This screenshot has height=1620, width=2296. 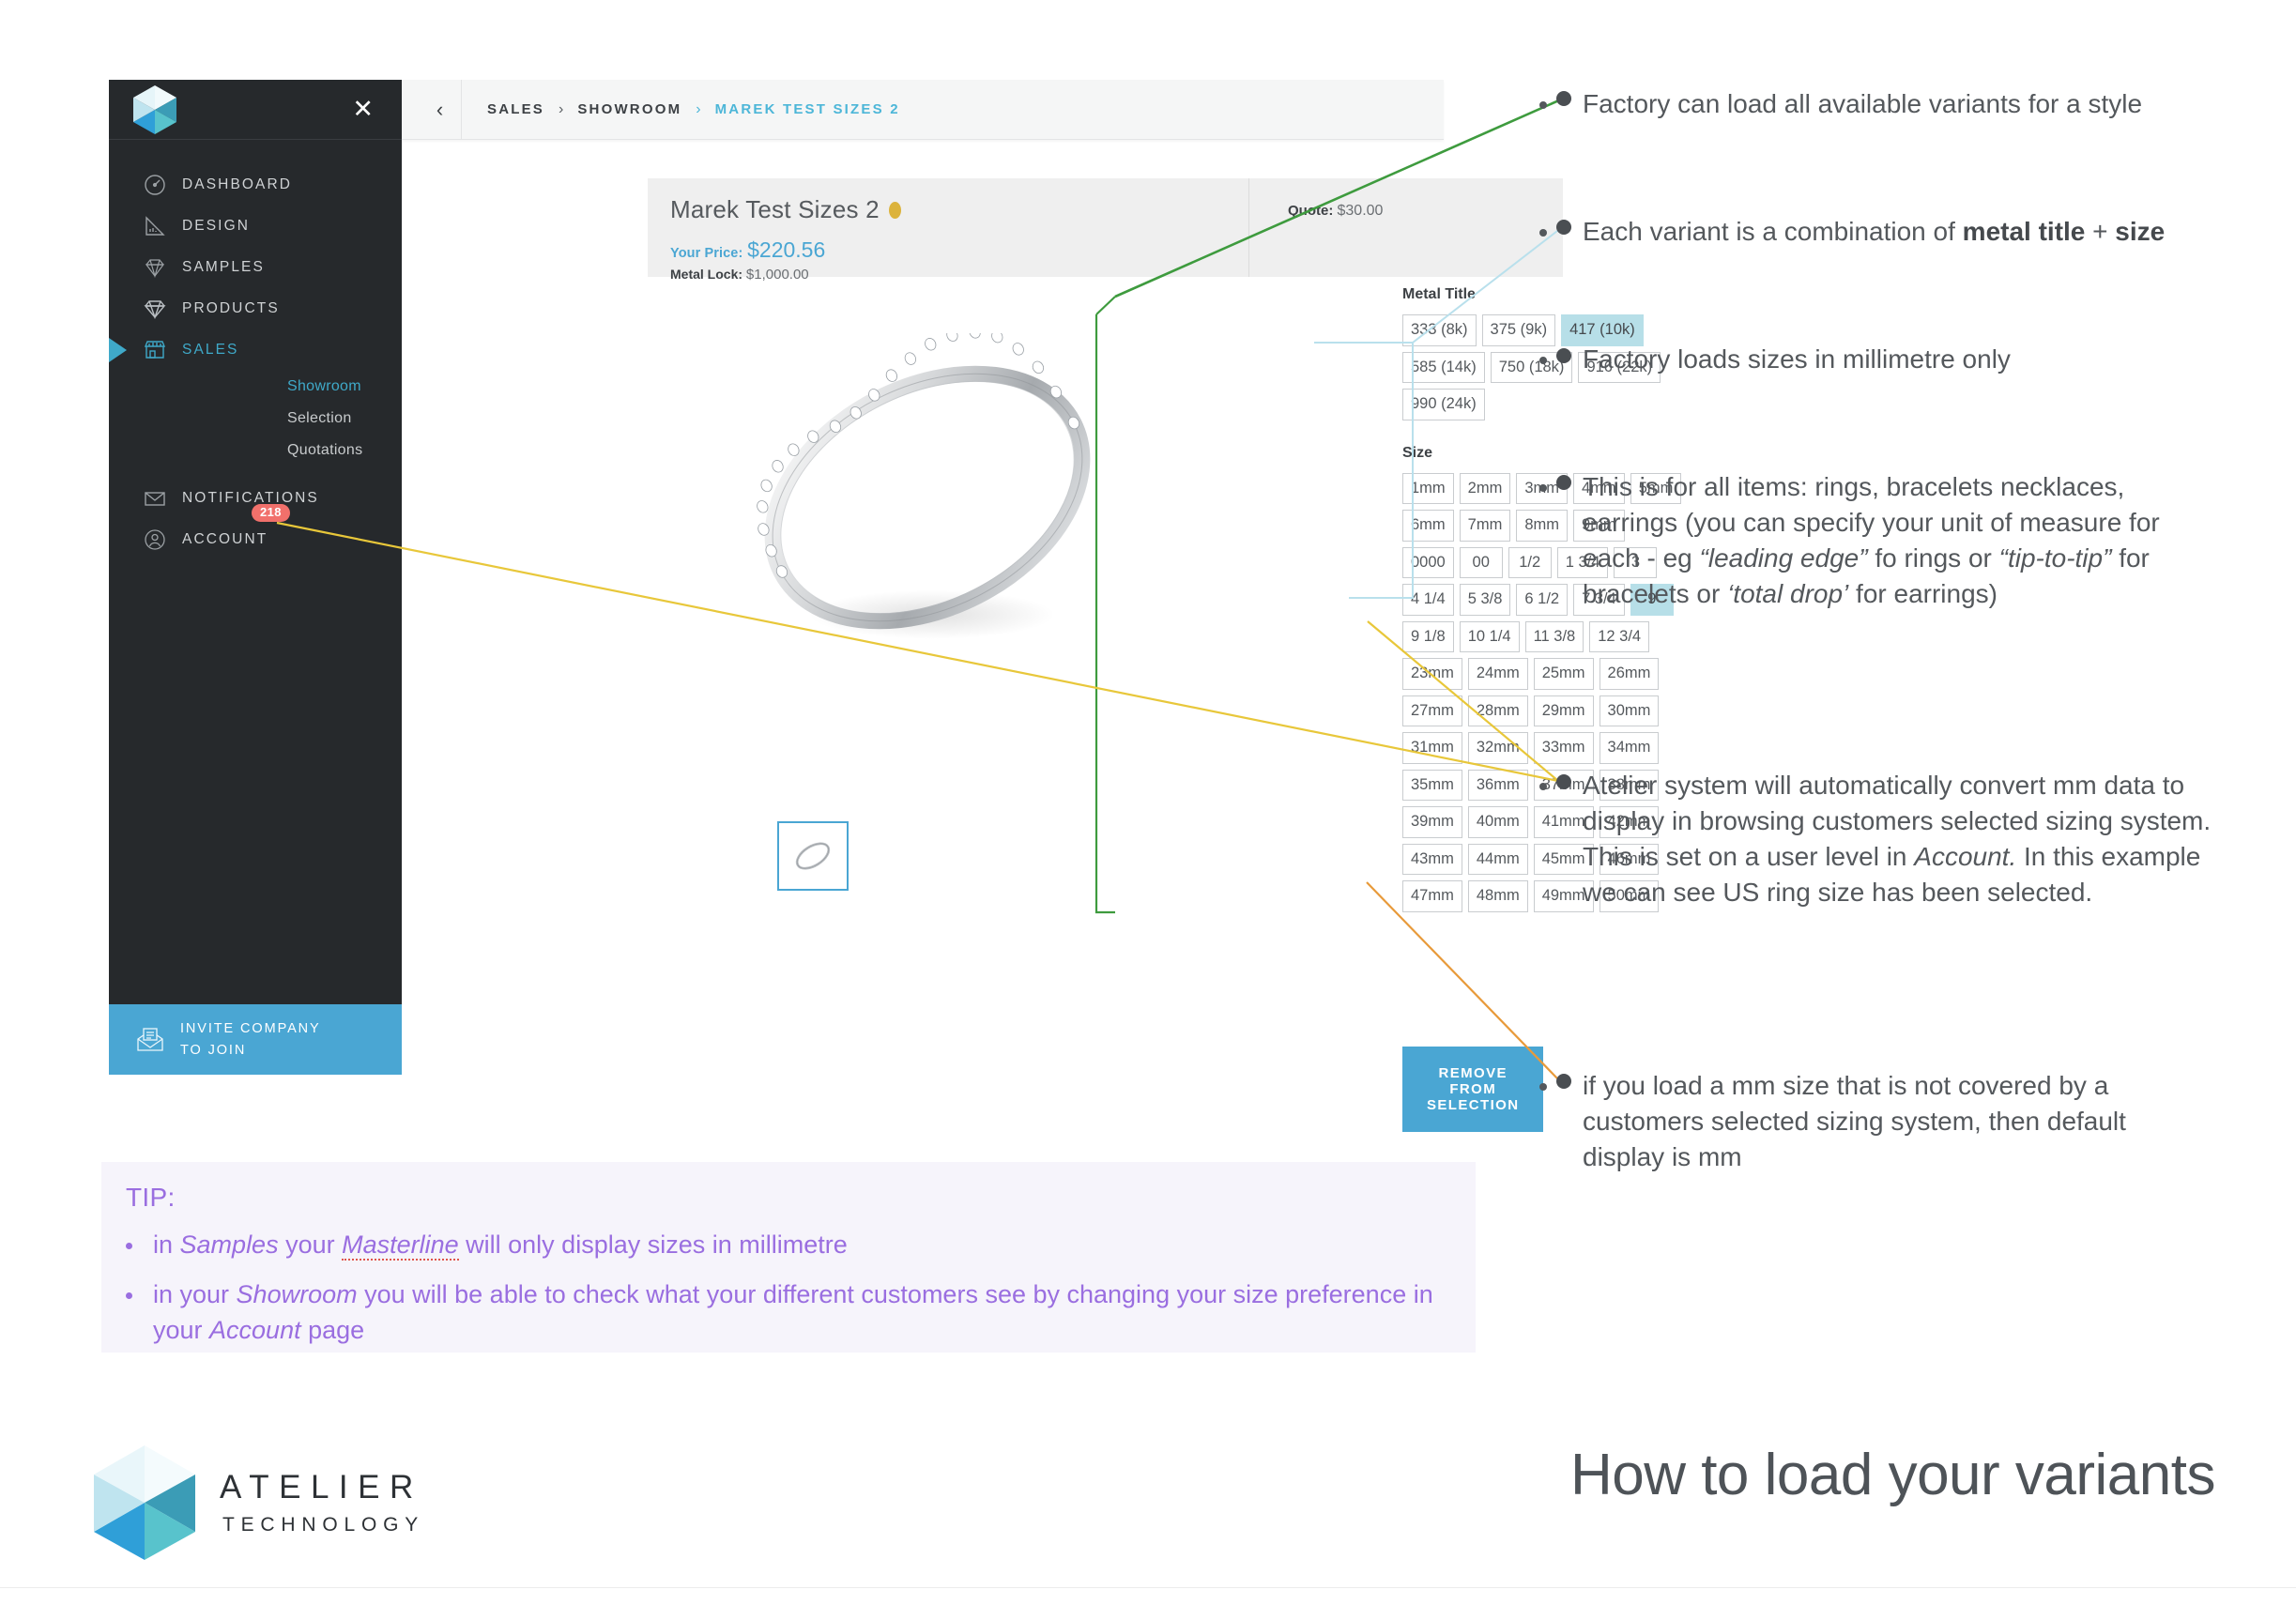 I want to click on sidebar-item-products: PRODUCTS, so click(x=255, y=308).